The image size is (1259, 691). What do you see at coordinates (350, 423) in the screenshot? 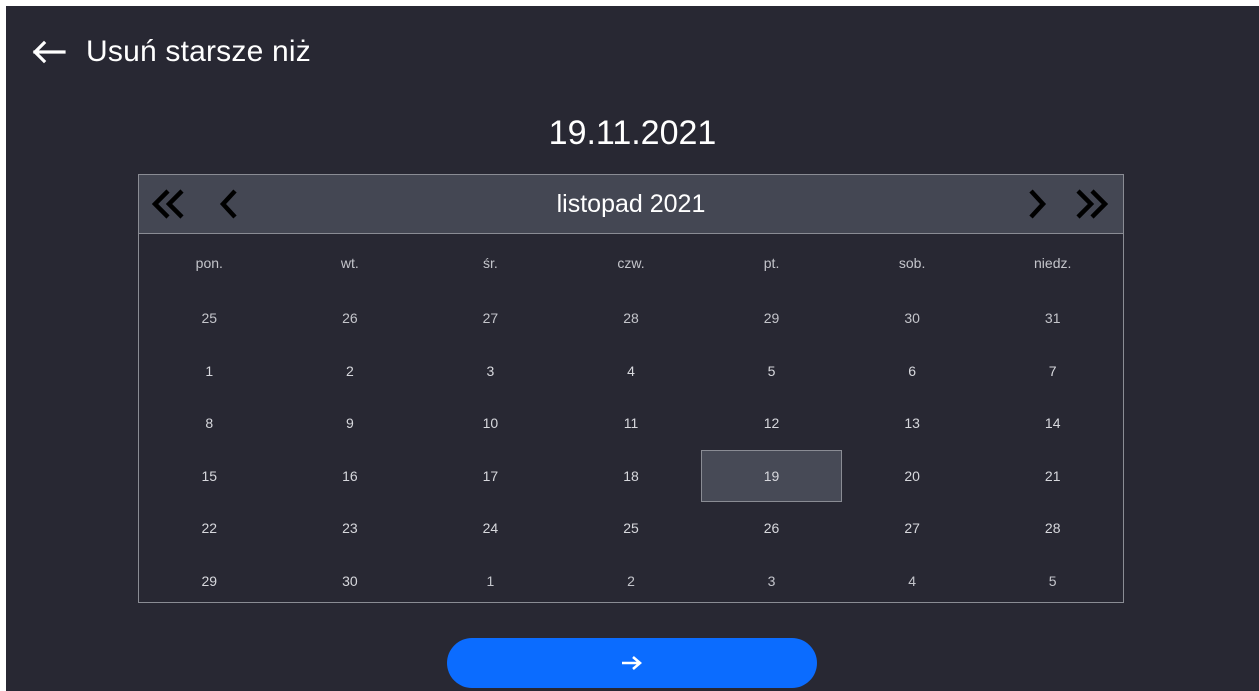
I see `calendar-day: 9` at bounding box center [350, 423].